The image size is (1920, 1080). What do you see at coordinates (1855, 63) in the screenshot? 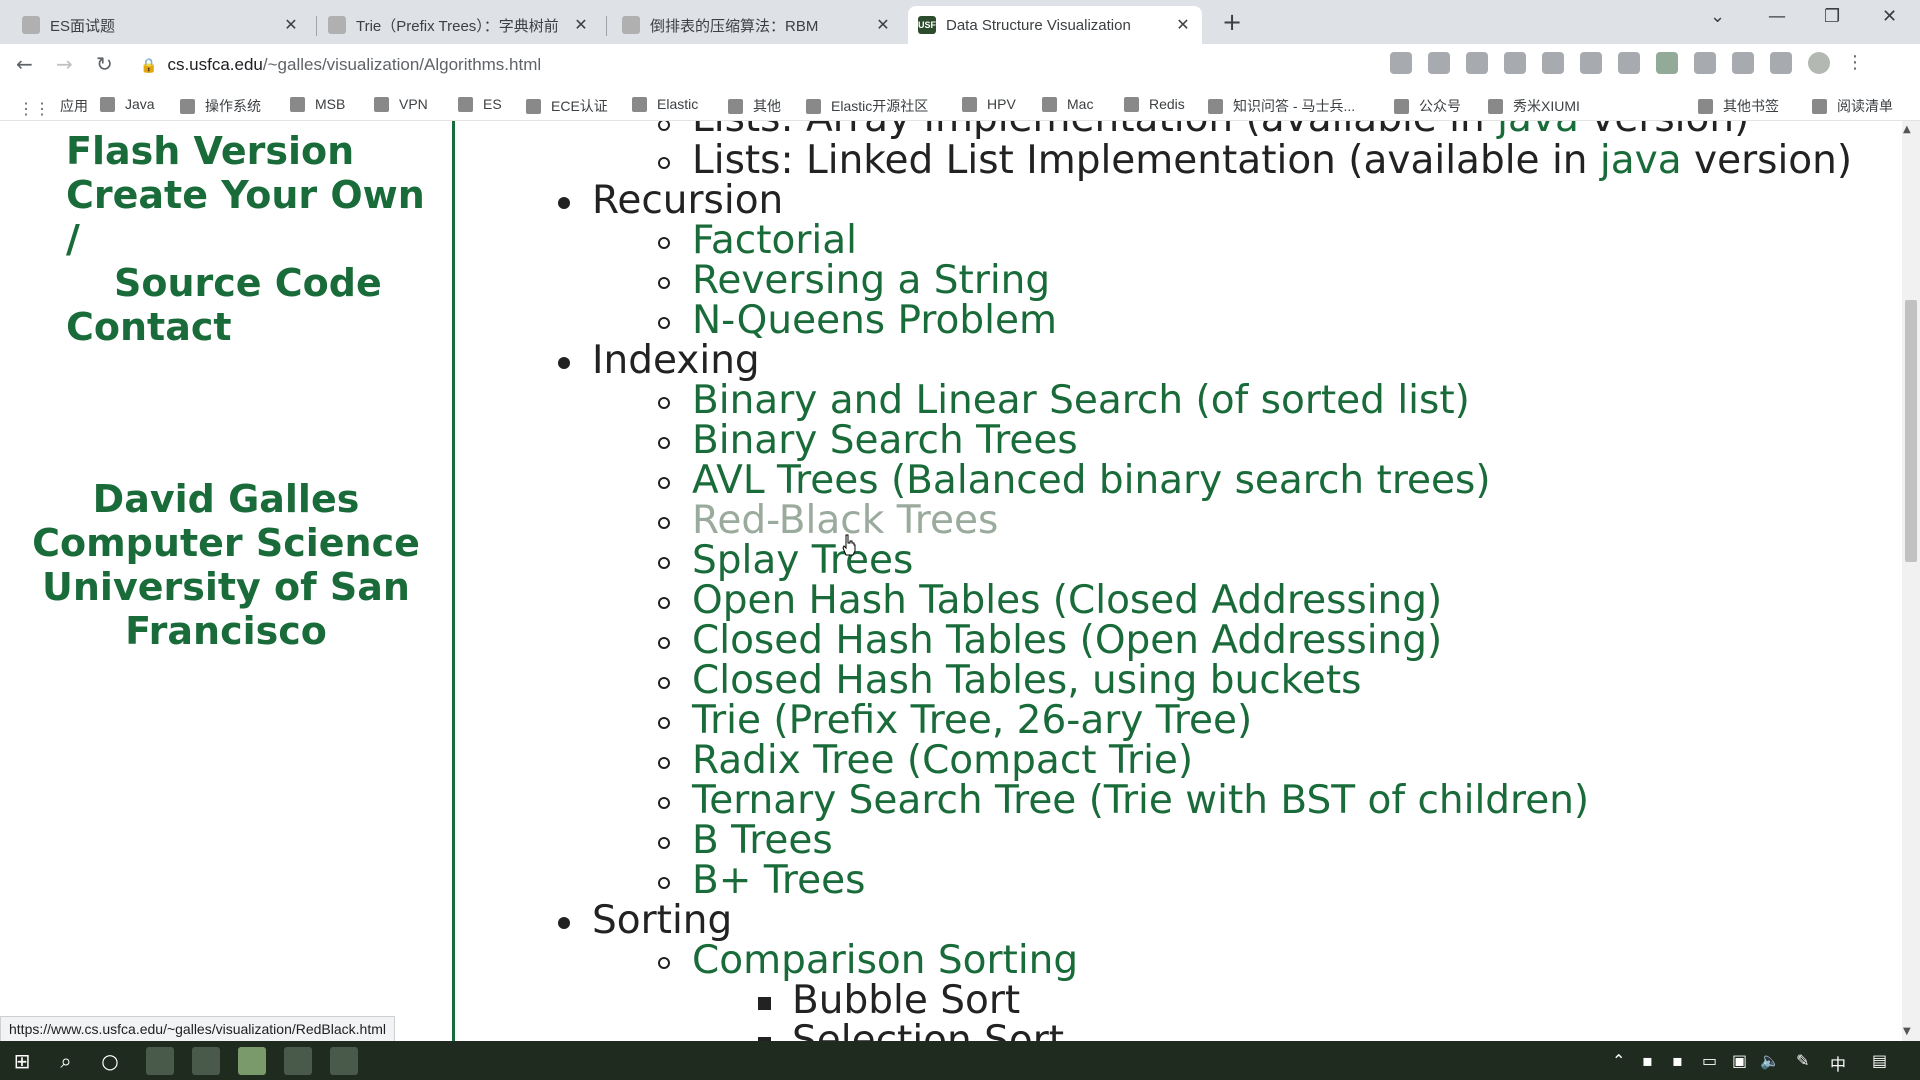
I see `more-menu-icon: ⋮` at bounding box center [1855, 63].